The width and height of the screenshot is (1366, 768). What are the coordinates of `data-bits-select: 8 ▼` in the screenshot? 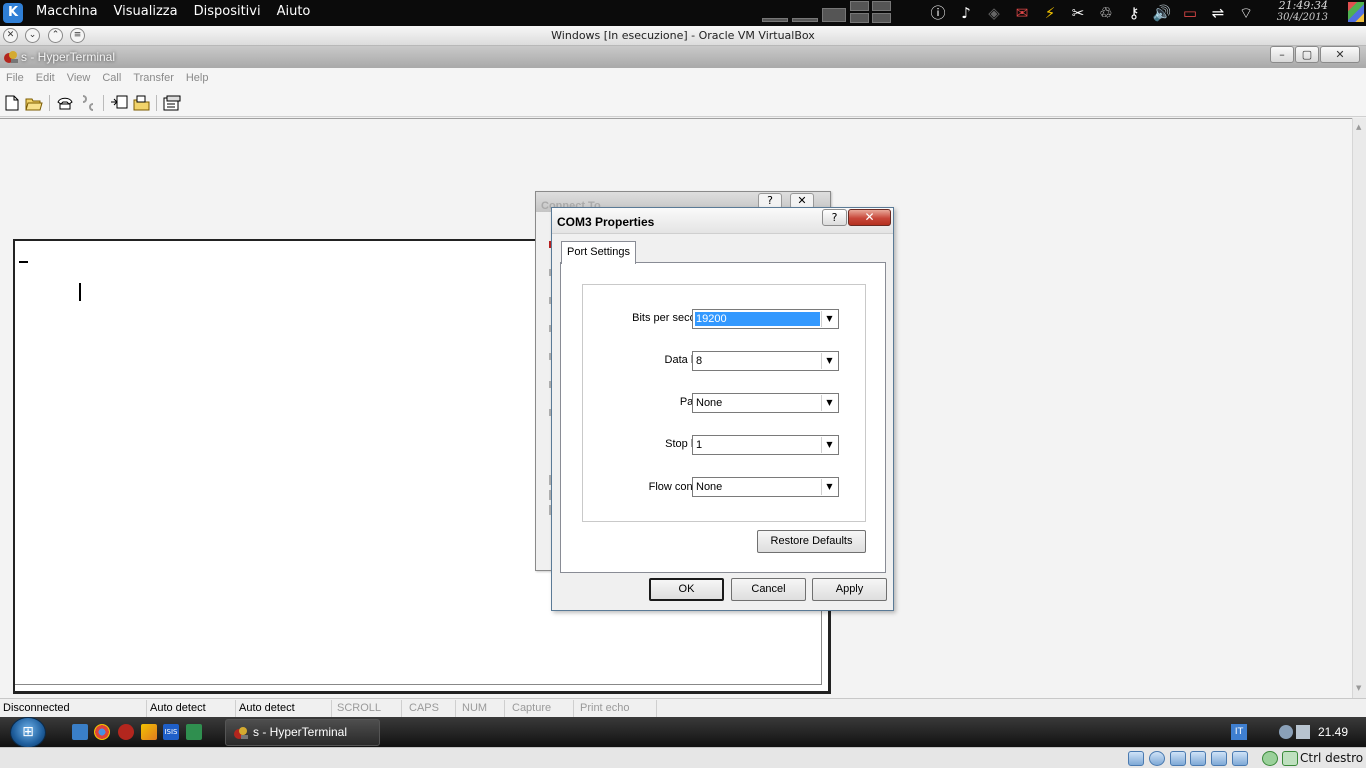 It's located at (765, 361).